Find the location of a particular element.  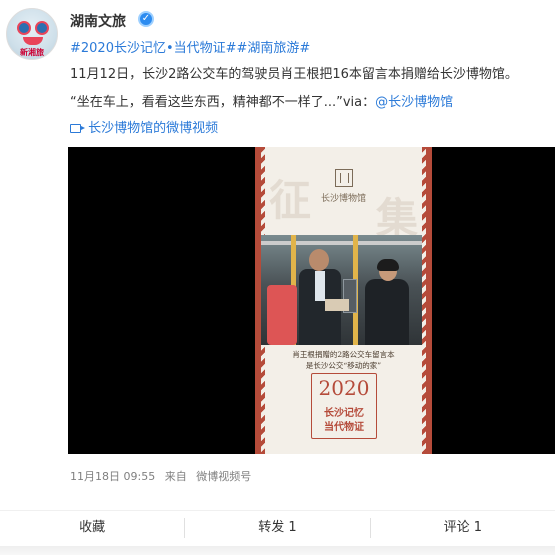

poster-badge: 2020 长沙记忆 当代物证 is located at coordinates (344, 406).